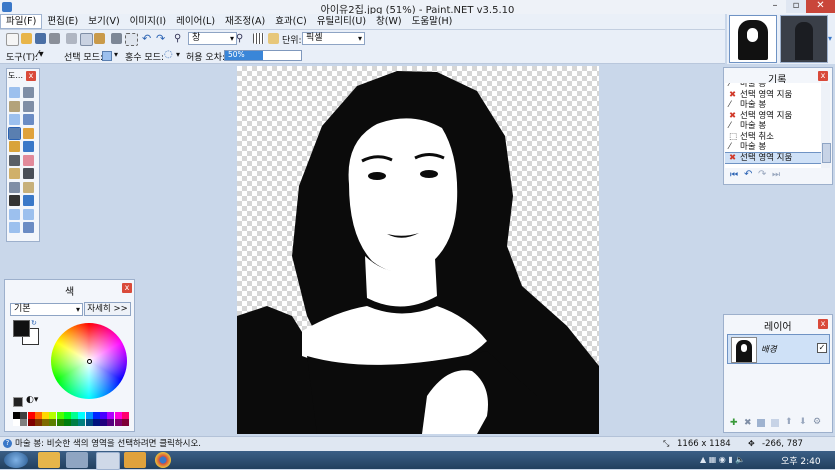  What do you see at coordinates (31, 76) in the screenshot?
I see `tools-panel-close-button: x` at bounding box center [31, 76].